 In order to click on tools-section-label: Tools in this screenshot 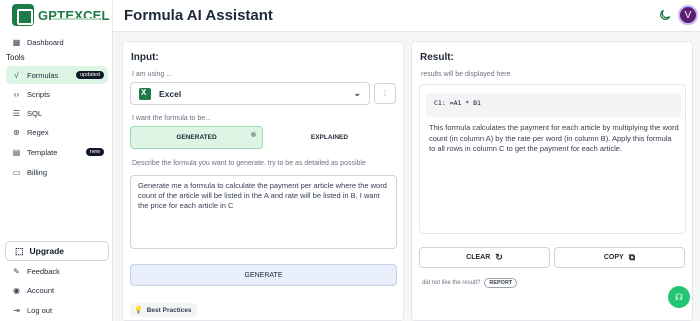, I will do `click(15, 57)`.